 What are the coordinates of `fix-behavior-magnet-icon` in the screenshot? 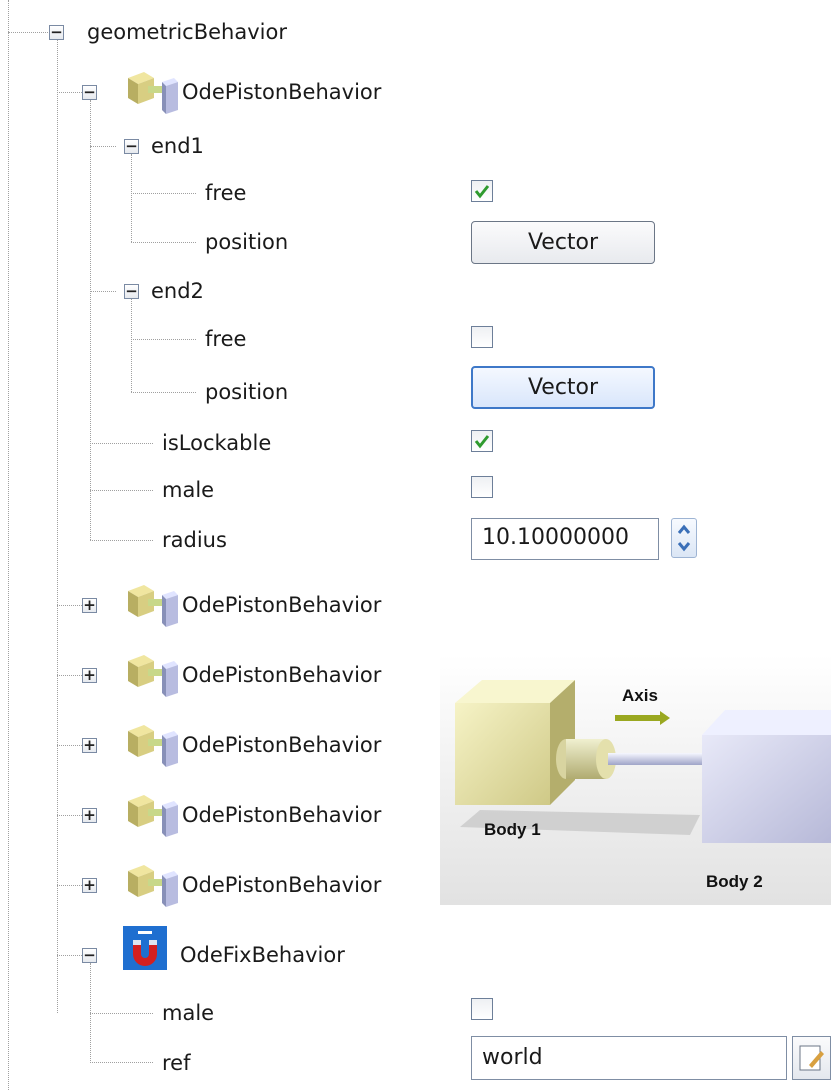 It's located at (145, 948).